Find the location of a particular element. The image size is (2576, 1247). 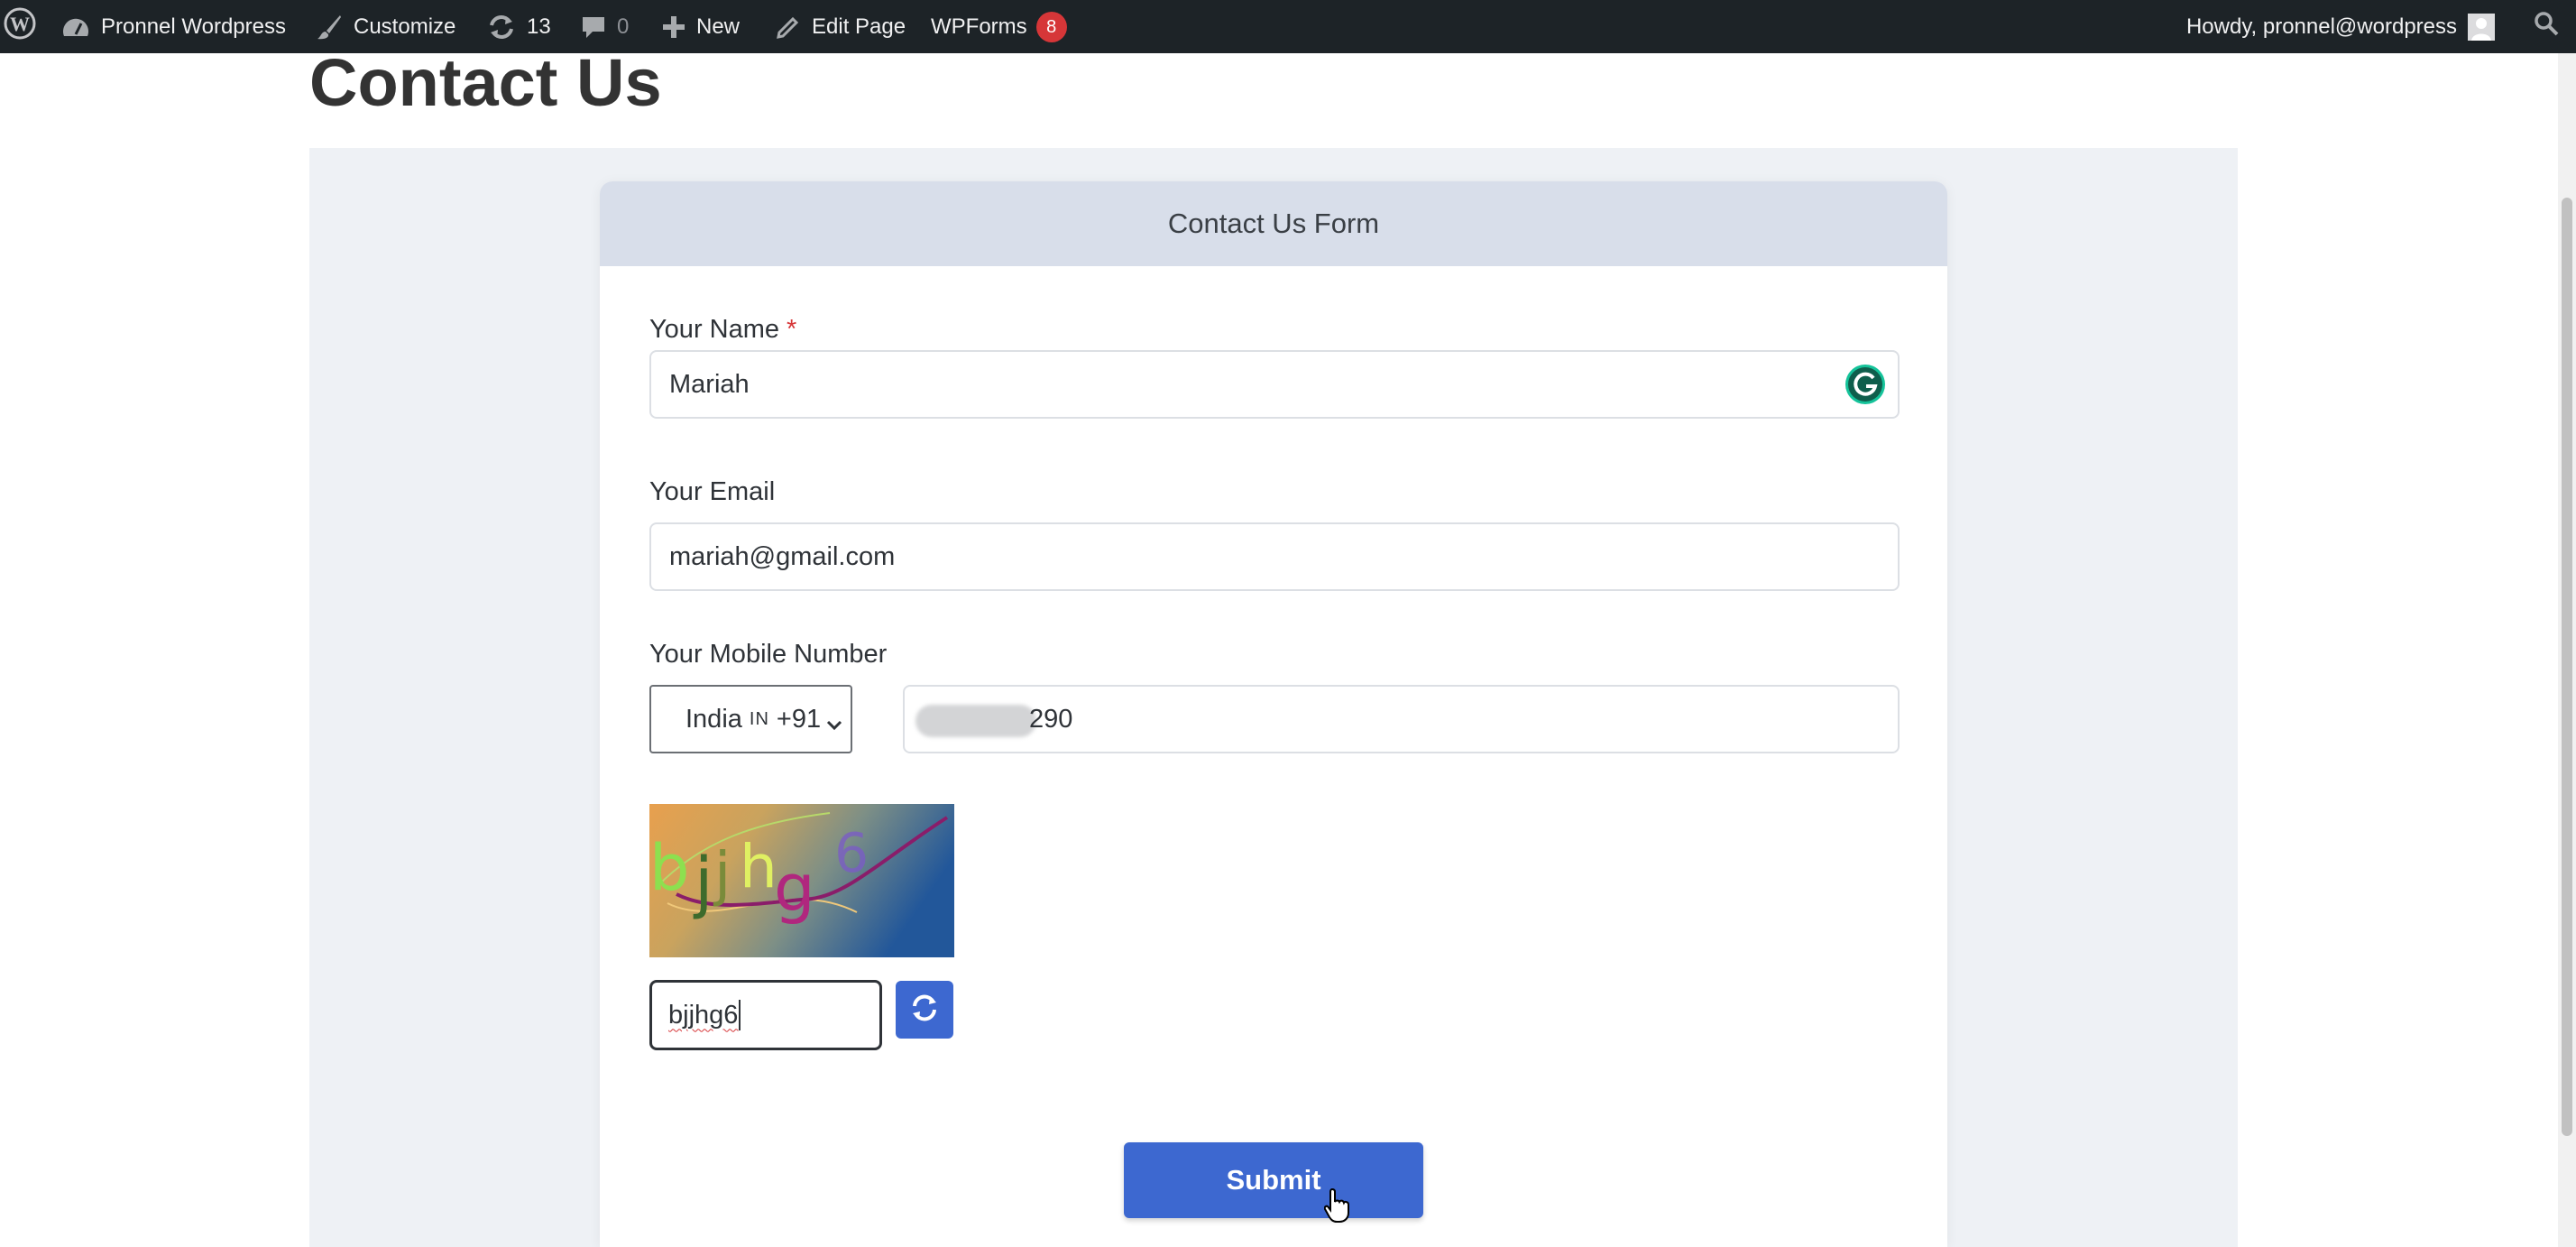

dial-code: +91 is located at coordinates (799, 719).